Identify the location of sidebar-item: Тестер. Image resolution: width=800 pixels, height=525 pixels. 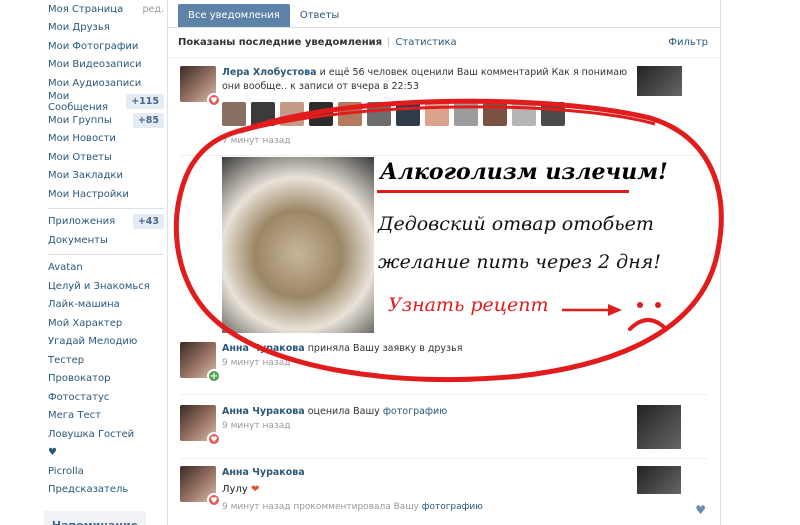
(102, 360).